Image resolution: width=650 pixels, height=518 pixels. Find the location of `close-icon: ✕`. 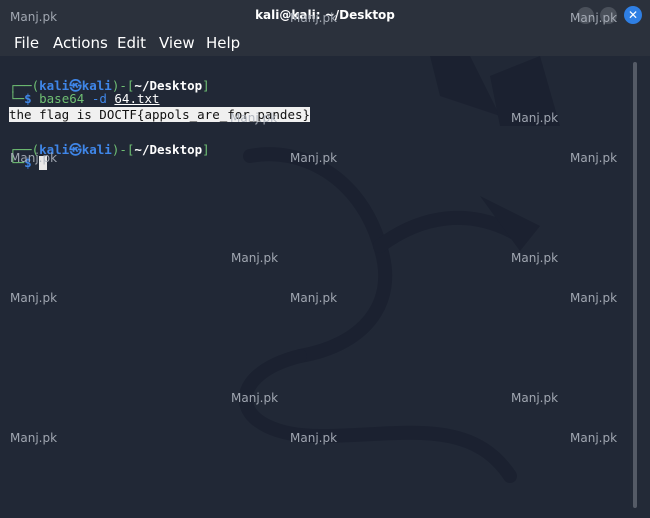

close-icon: ✕ is located at coordinates (633, 15).